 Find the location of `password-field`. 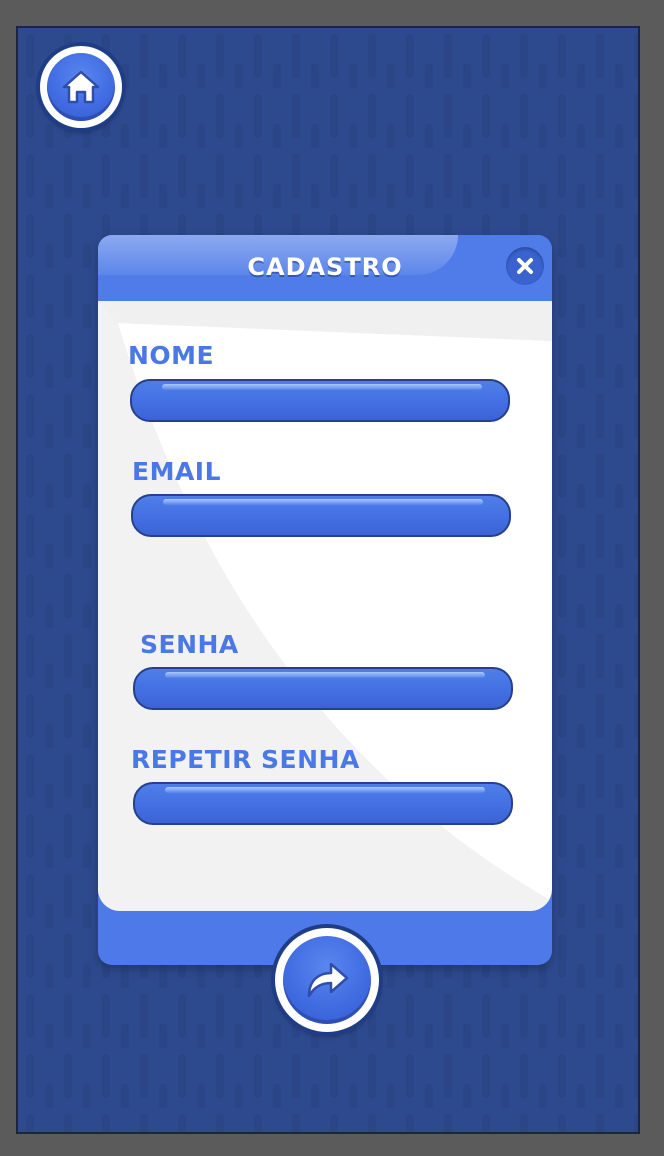

password-field is located at coordinates (323, 688).